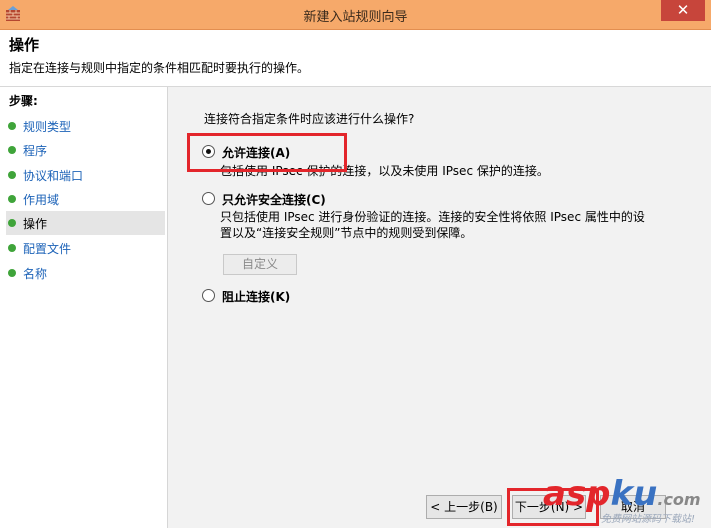 The height and width of the screenshot is (528, 711). Describe the element at coordinates (208, 295) in the screenshot. I see `block-radio` at that location.